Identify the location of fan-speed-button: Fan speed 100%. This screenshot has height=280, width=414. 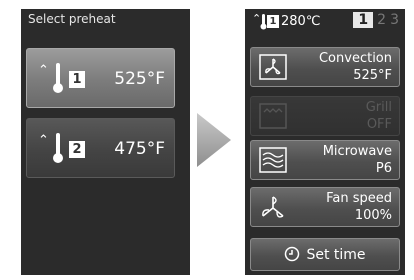
(325, 207).